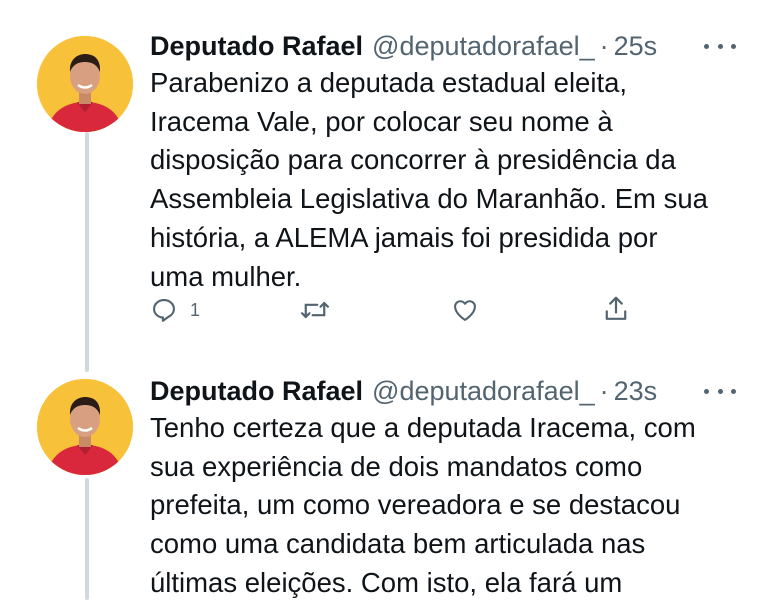  What do you see at coordinates (195, 309) in the screenshot?
I see `reply-count: 1` at bounding box center [195, 309].